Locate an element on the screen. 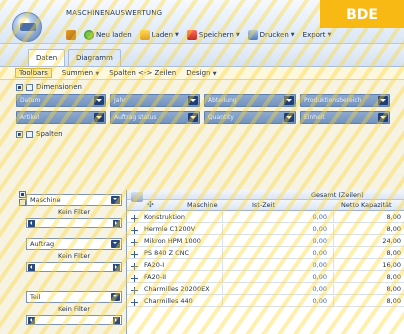  dimension-field: Datum is located at coordinates (61, 100).